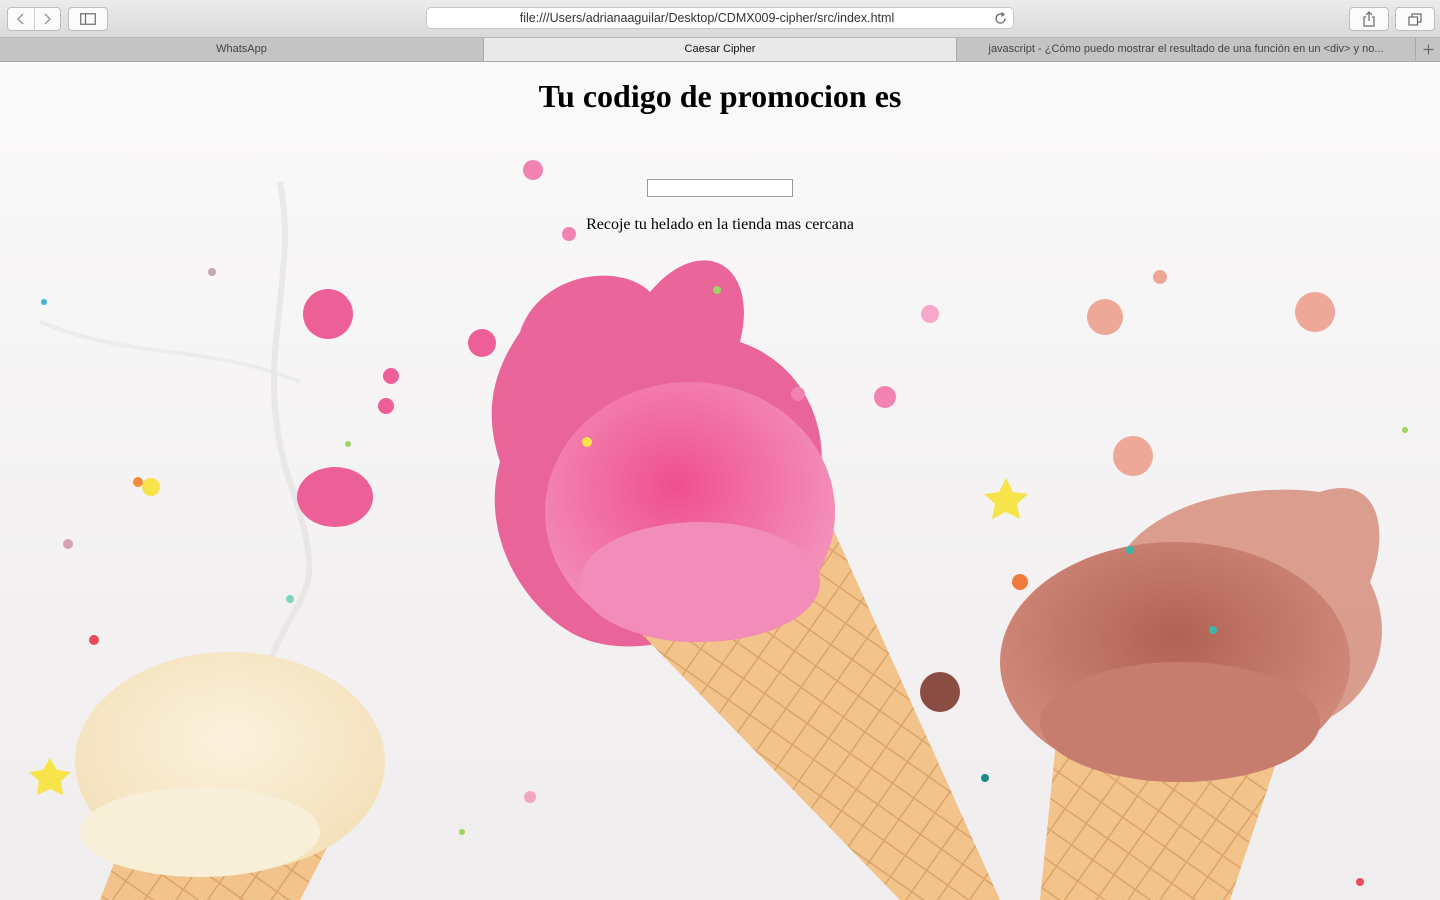 This screenshot has height=900, width=1440. I want to click on tab-whatsapp: WhatsApp, so click(242, 49).